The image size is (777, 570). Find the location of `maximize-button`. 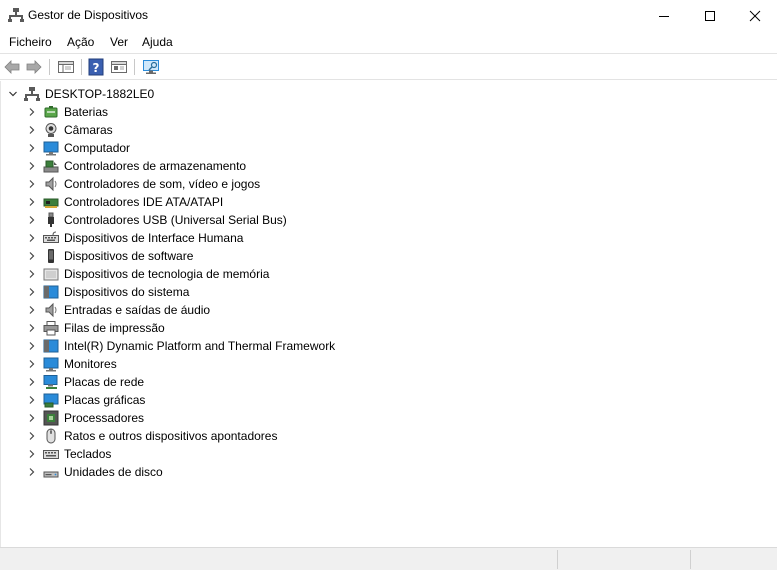

maximize-button is located at coordinates (710, 15).